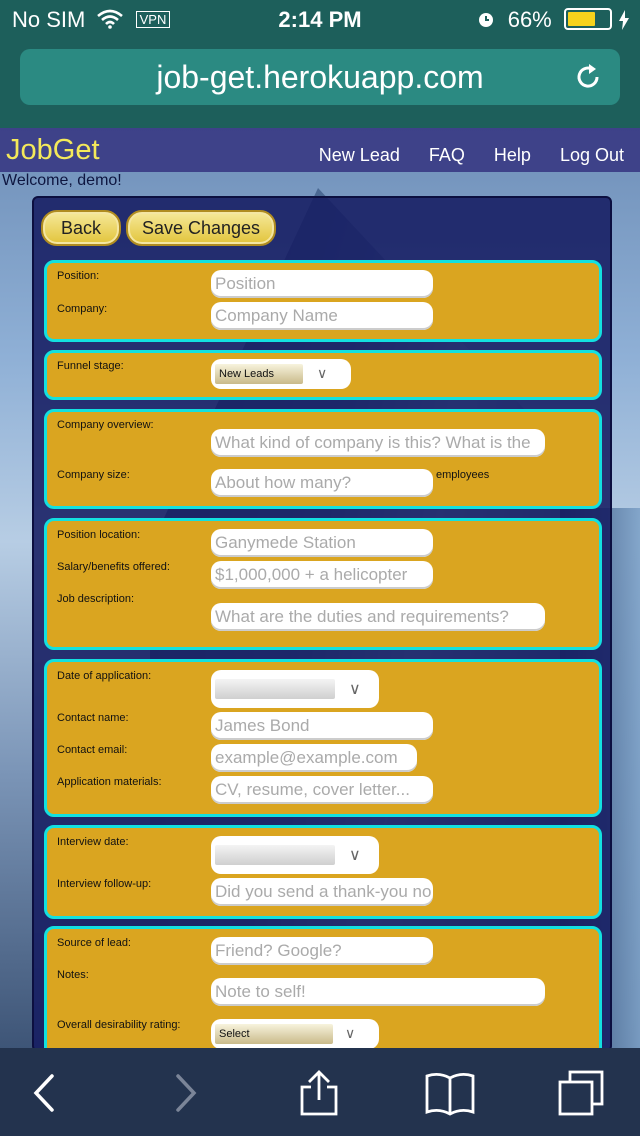  Describe the element at coordinates (512, 155) in the screenshot. I see `nav-help: Help` at that location.